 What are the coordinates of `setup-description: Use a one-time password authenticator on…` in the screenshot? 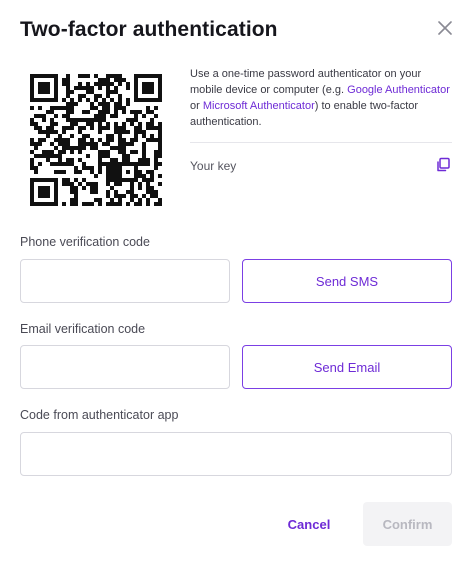 It's located at (322, 98).